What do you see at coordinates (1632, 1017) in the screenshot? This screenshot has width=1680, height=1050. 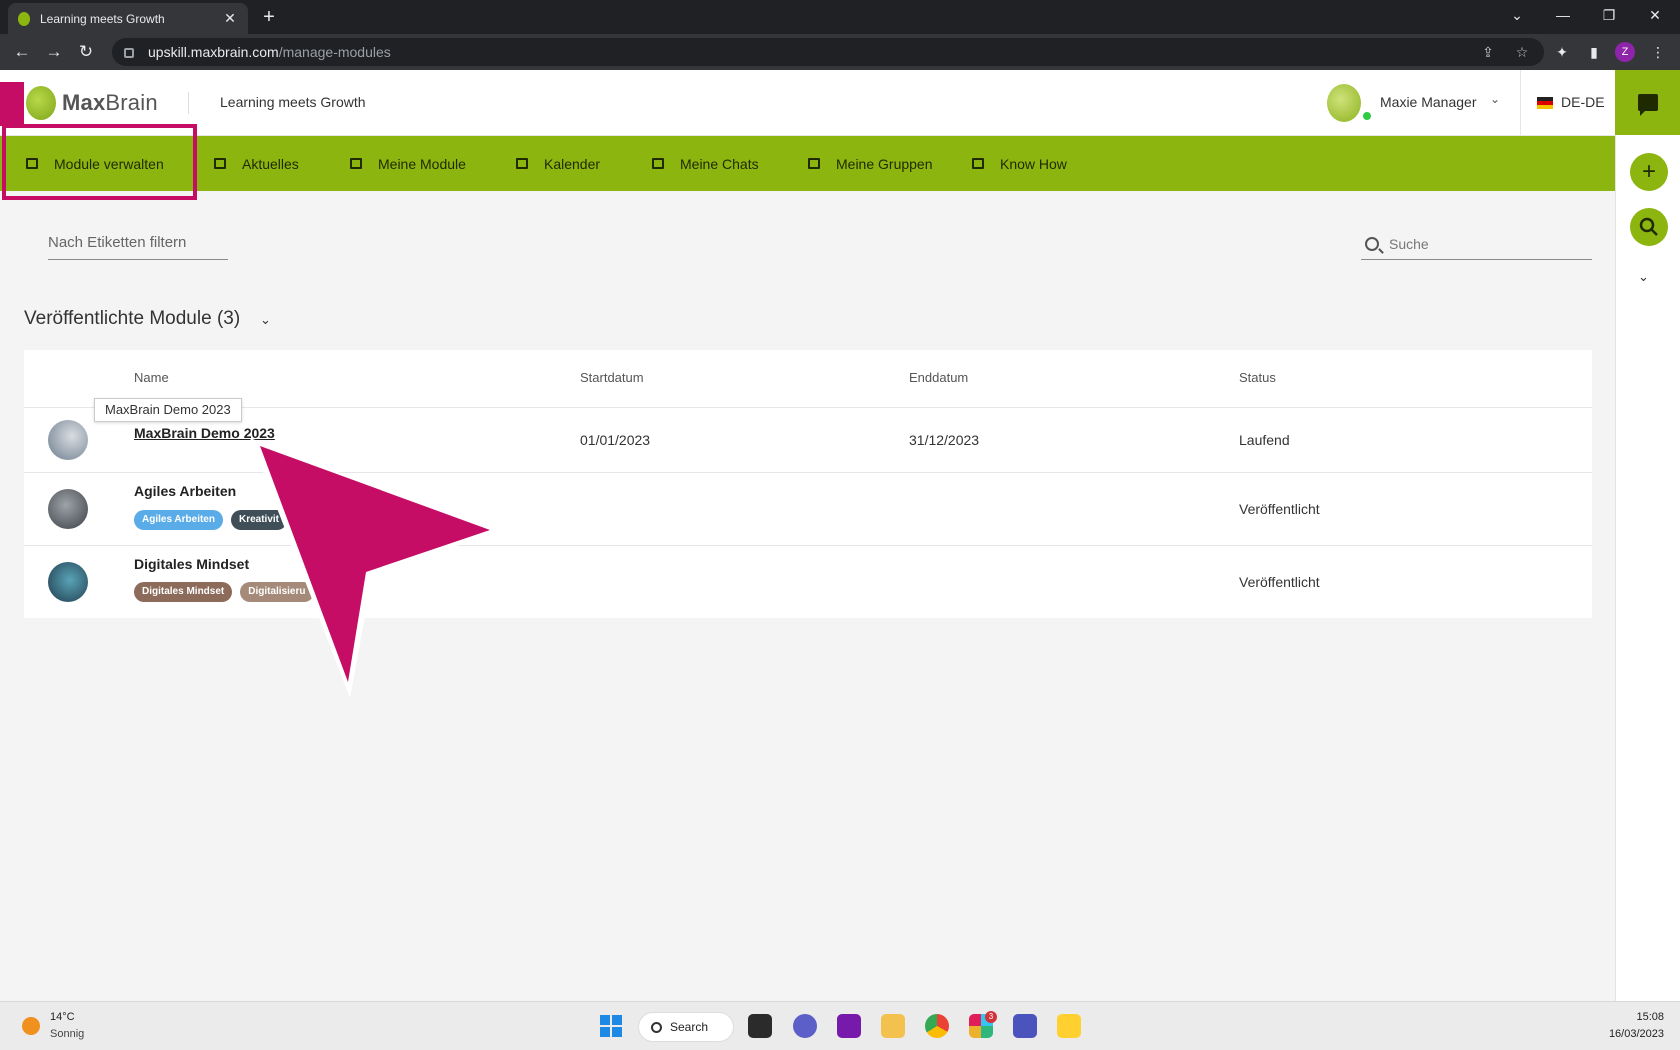 I see `taskbar-time: 15:08` at bounding box center [1632, 1017].